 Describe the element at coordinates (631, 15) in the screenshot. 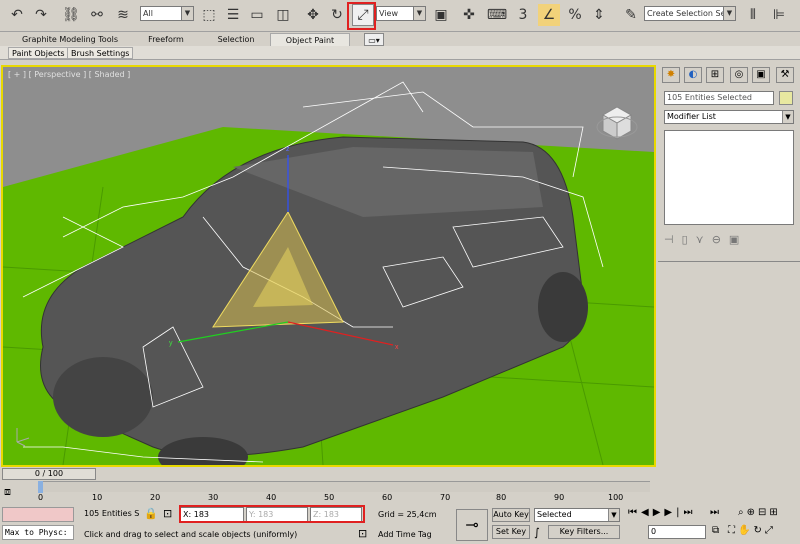

I see `edit-named-selections-icon: ✎` at that location.